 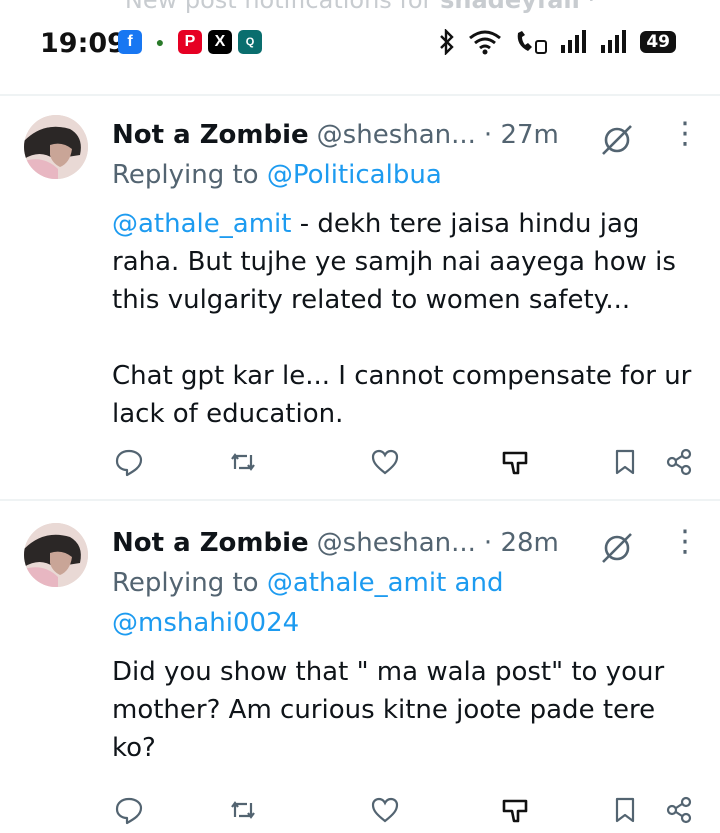 I want to click on tweet-timestamp: · 28m, so click(x=521, y=543).